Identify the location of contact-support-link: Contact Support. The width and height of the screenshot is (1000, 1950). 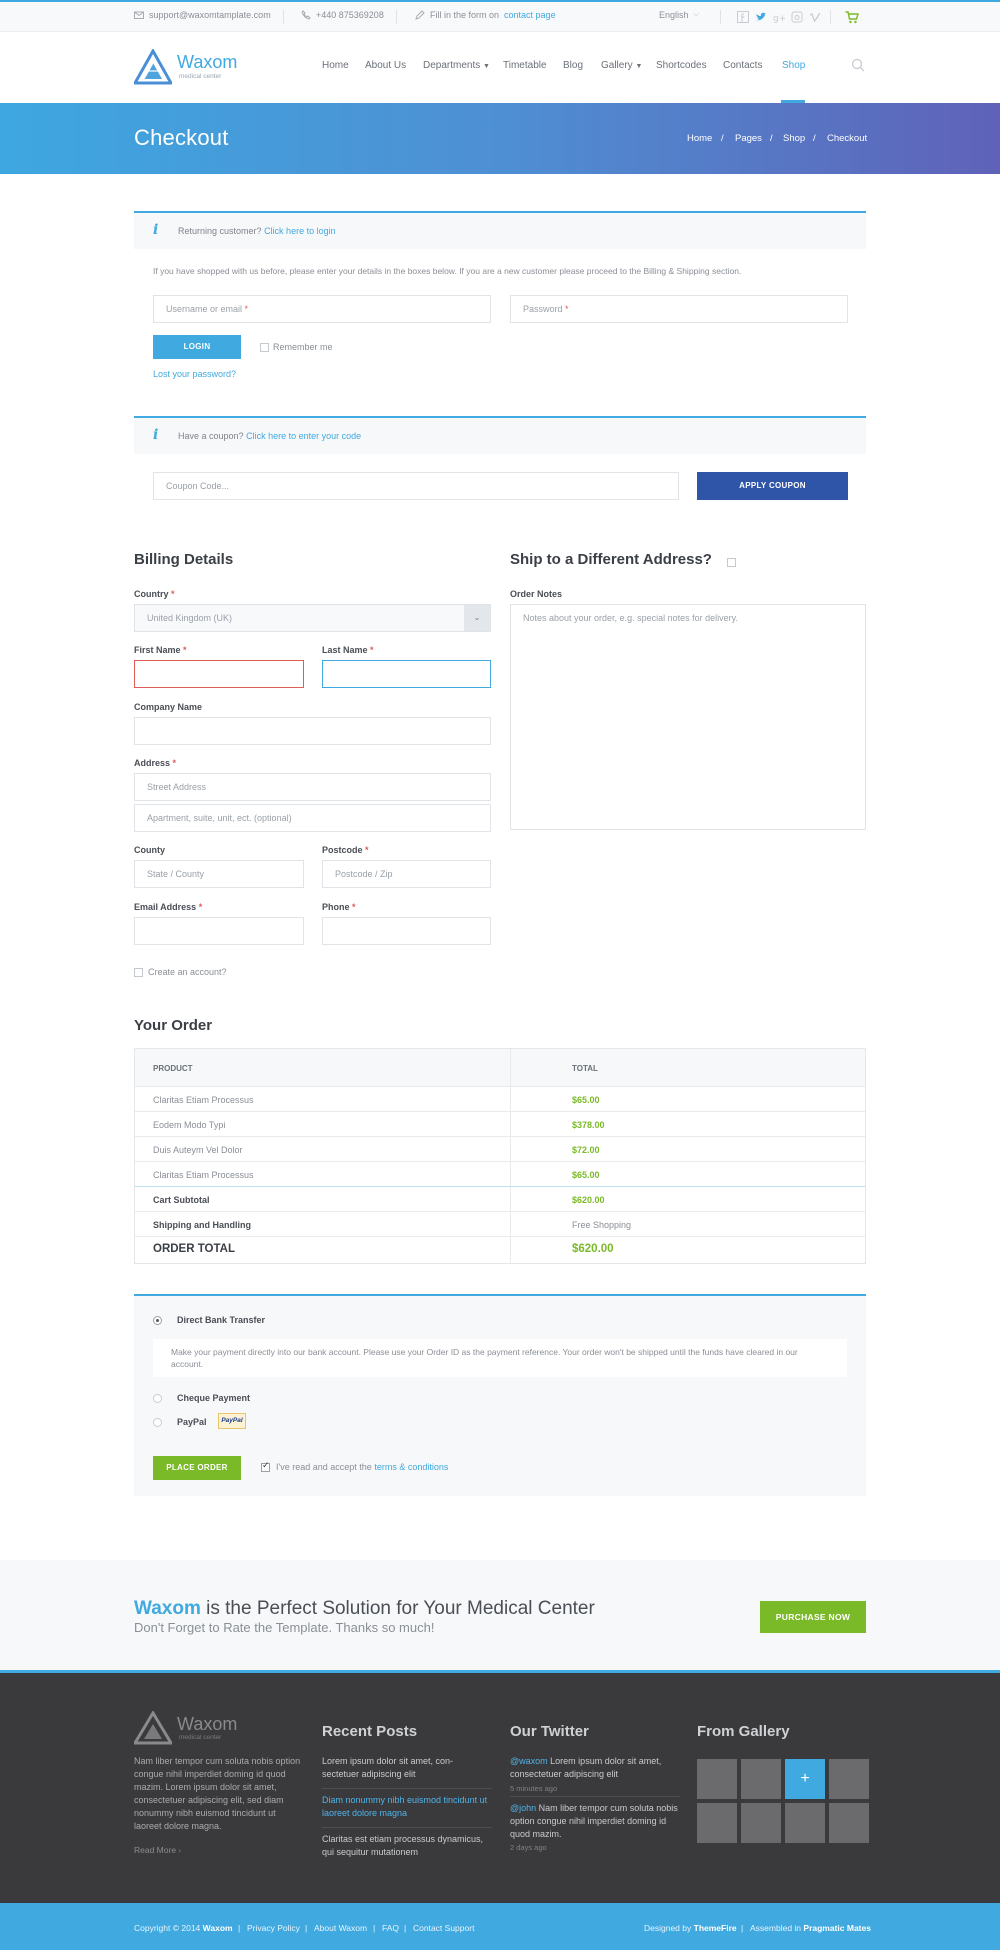
(443, 1928).